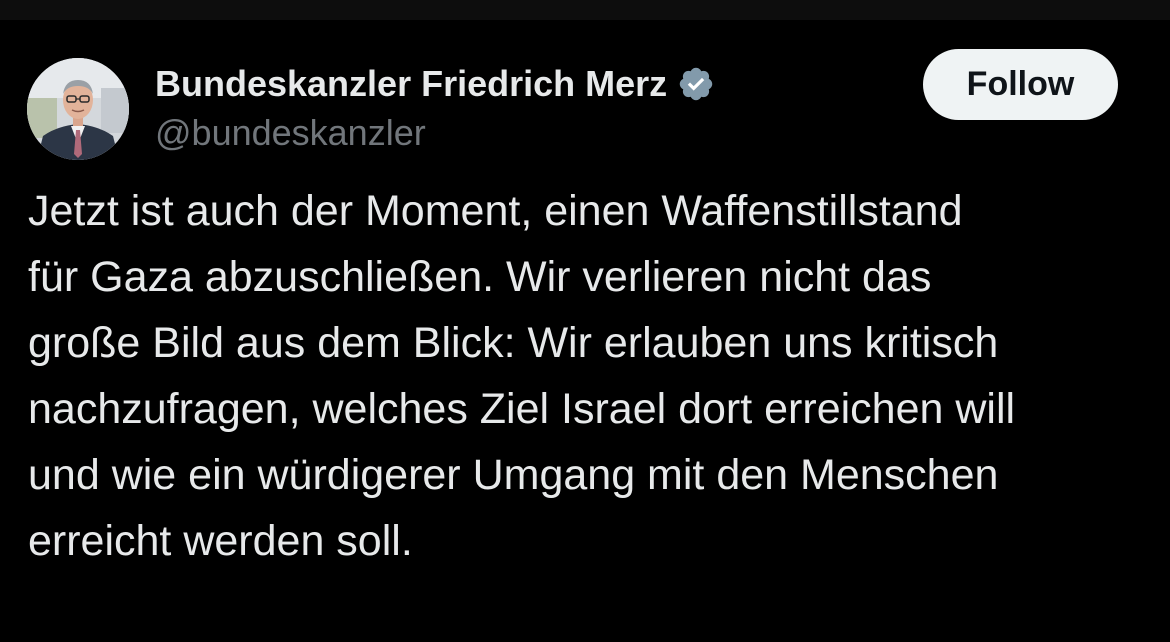  What do you see at coordinates (411, 84) in the screenshot?
I see `author-display-name: Bundeskanzler Friedrich Merz` at bounding box center [411, 84].